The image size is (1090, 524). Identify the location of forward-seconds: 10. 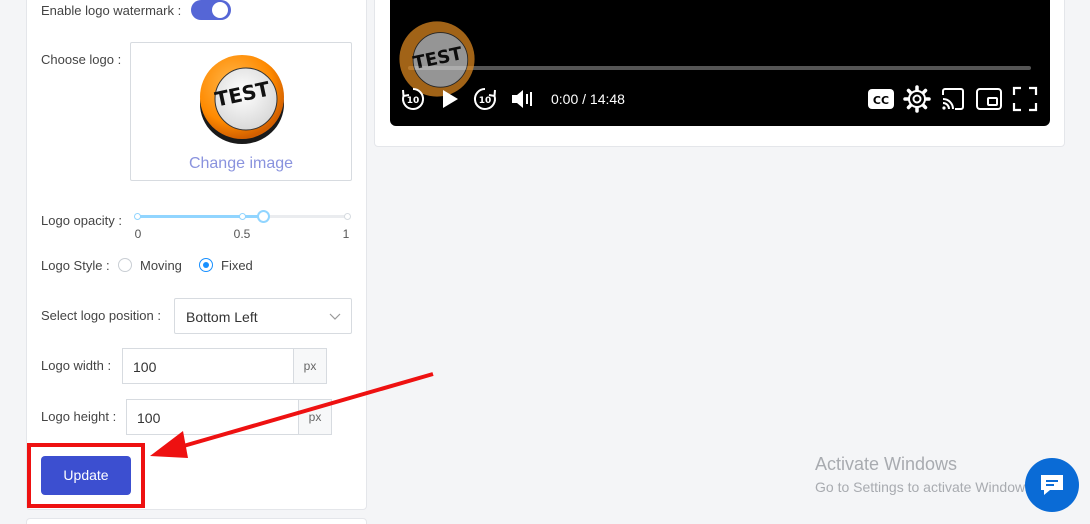
(485, 101).